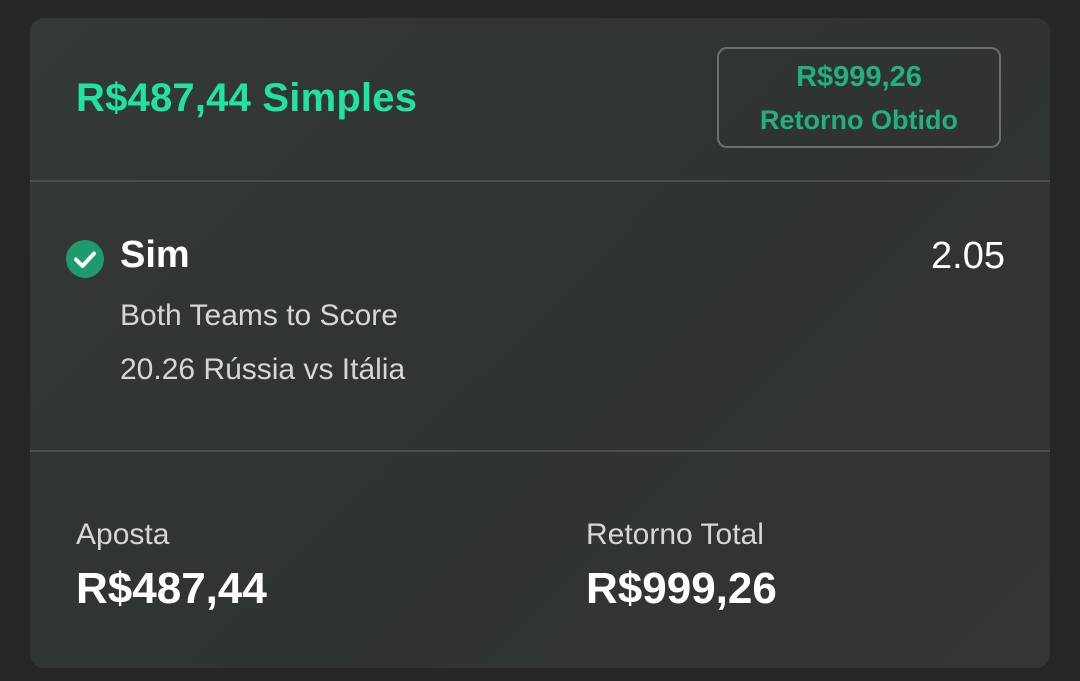  Describe the element at coordinates (675, 534) in the screenshot. I see `total-return-label: Retorno Total` at that location.